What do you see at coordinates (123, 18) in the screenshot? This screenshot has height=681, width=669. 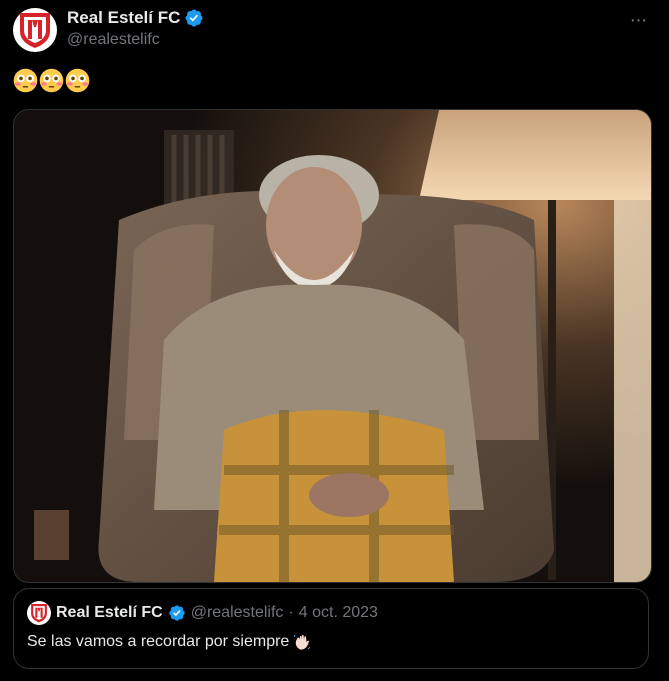 I see `author-display-name: Real Estelí FC` at bounding box center [123, 18].